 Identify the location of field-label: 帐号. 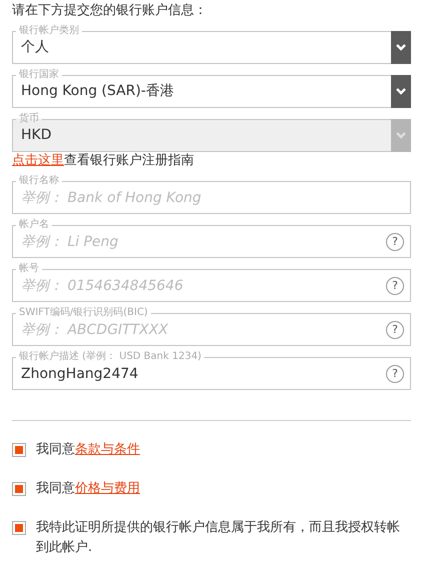
(29, 268).